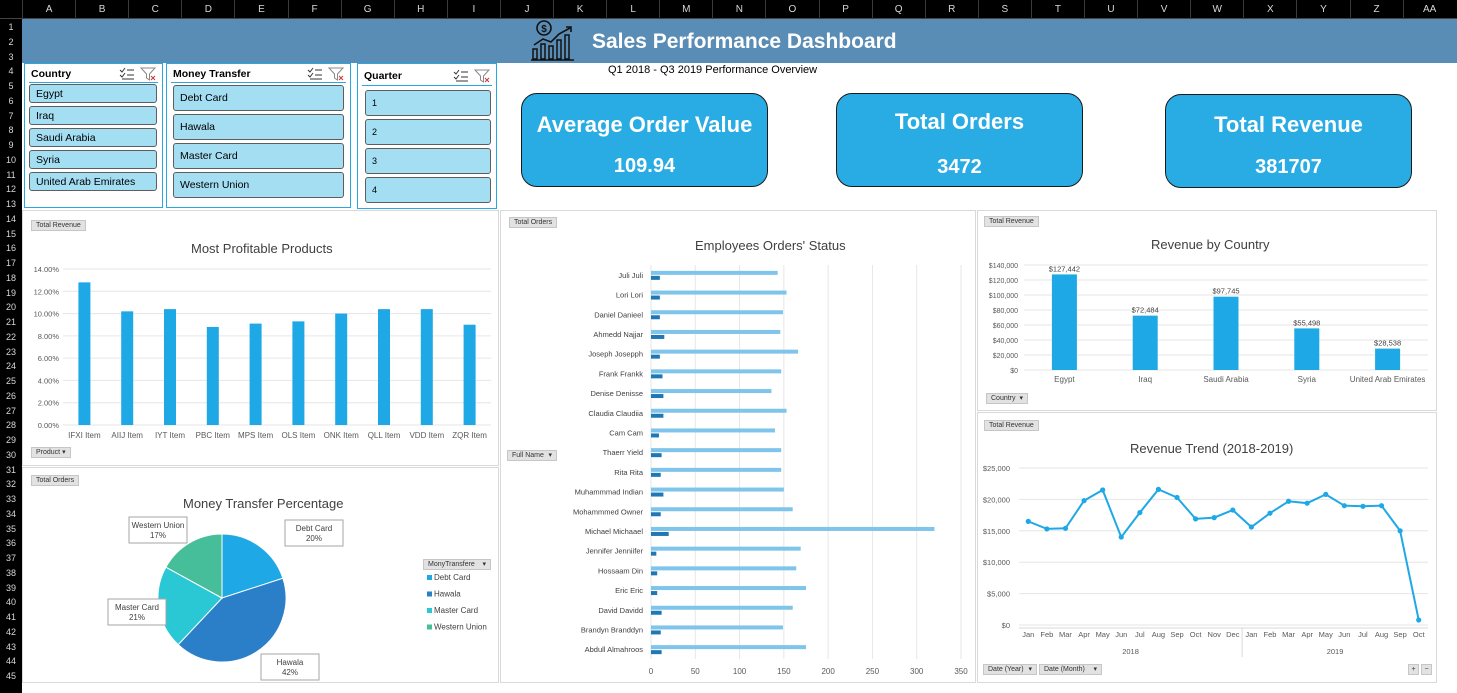  I want to click on row-header: 5, so click(11, 86).